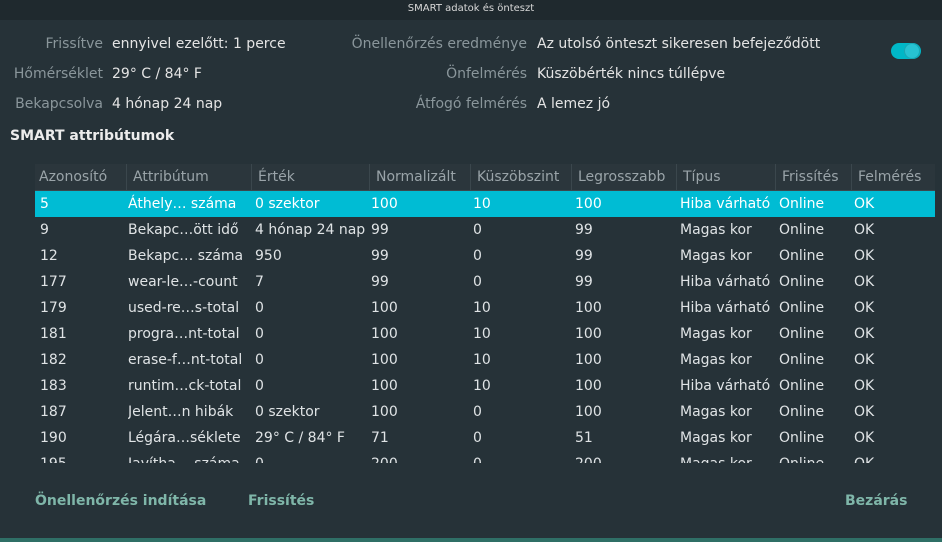 The width and height of the screenshot is (942, 542). Describe the element at coordinates (92, 136) in the screenshot. I see `smart-attributes-title: SMART attribútumok` at that location.